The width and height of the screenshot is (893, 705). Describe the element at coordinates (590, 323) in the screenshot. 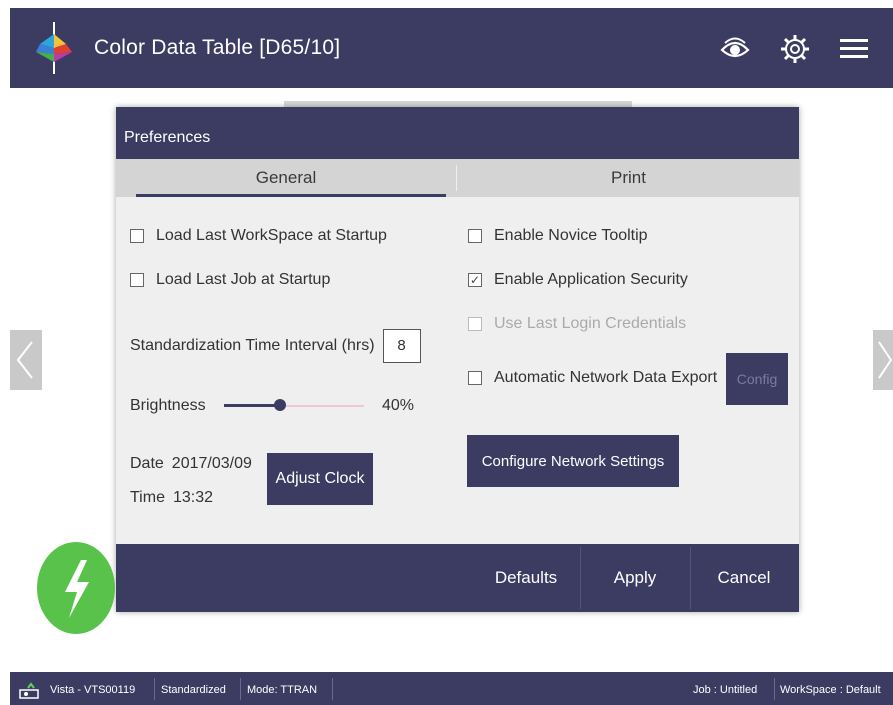

I see `last-login-label: Use Last Login Credentials` at that location.